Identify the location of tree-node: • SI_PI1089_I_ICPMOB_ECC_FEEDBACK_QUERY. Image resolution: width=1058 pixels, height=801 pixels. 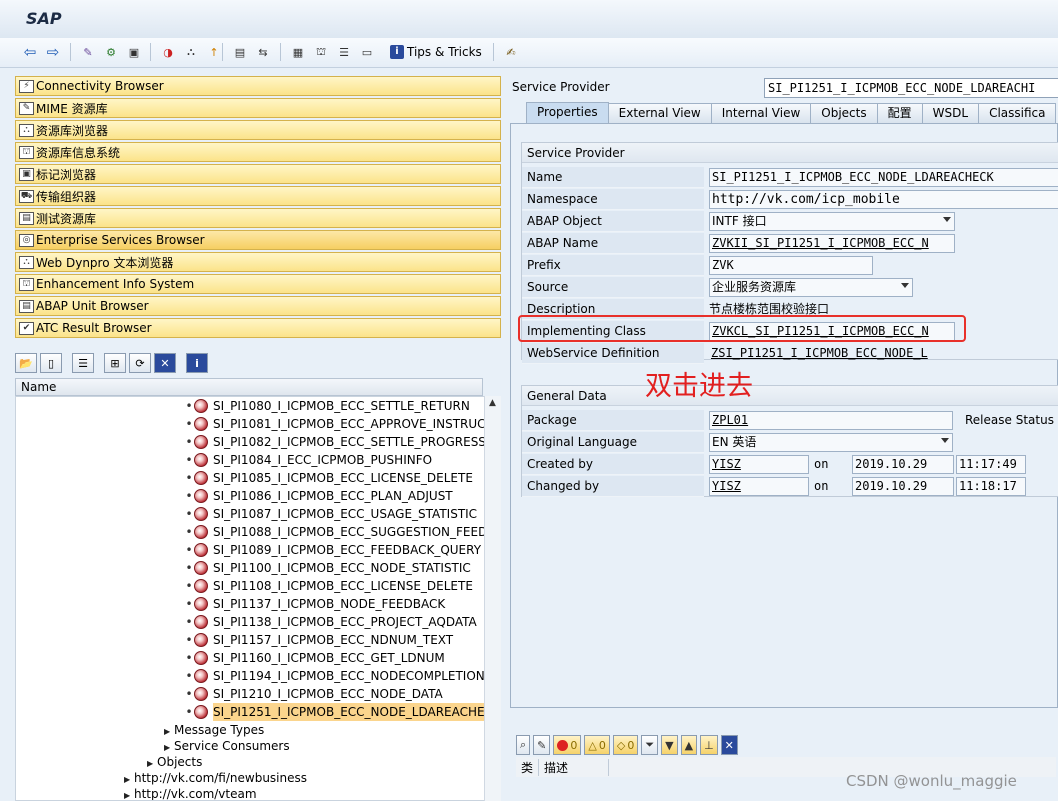
(332, 550).